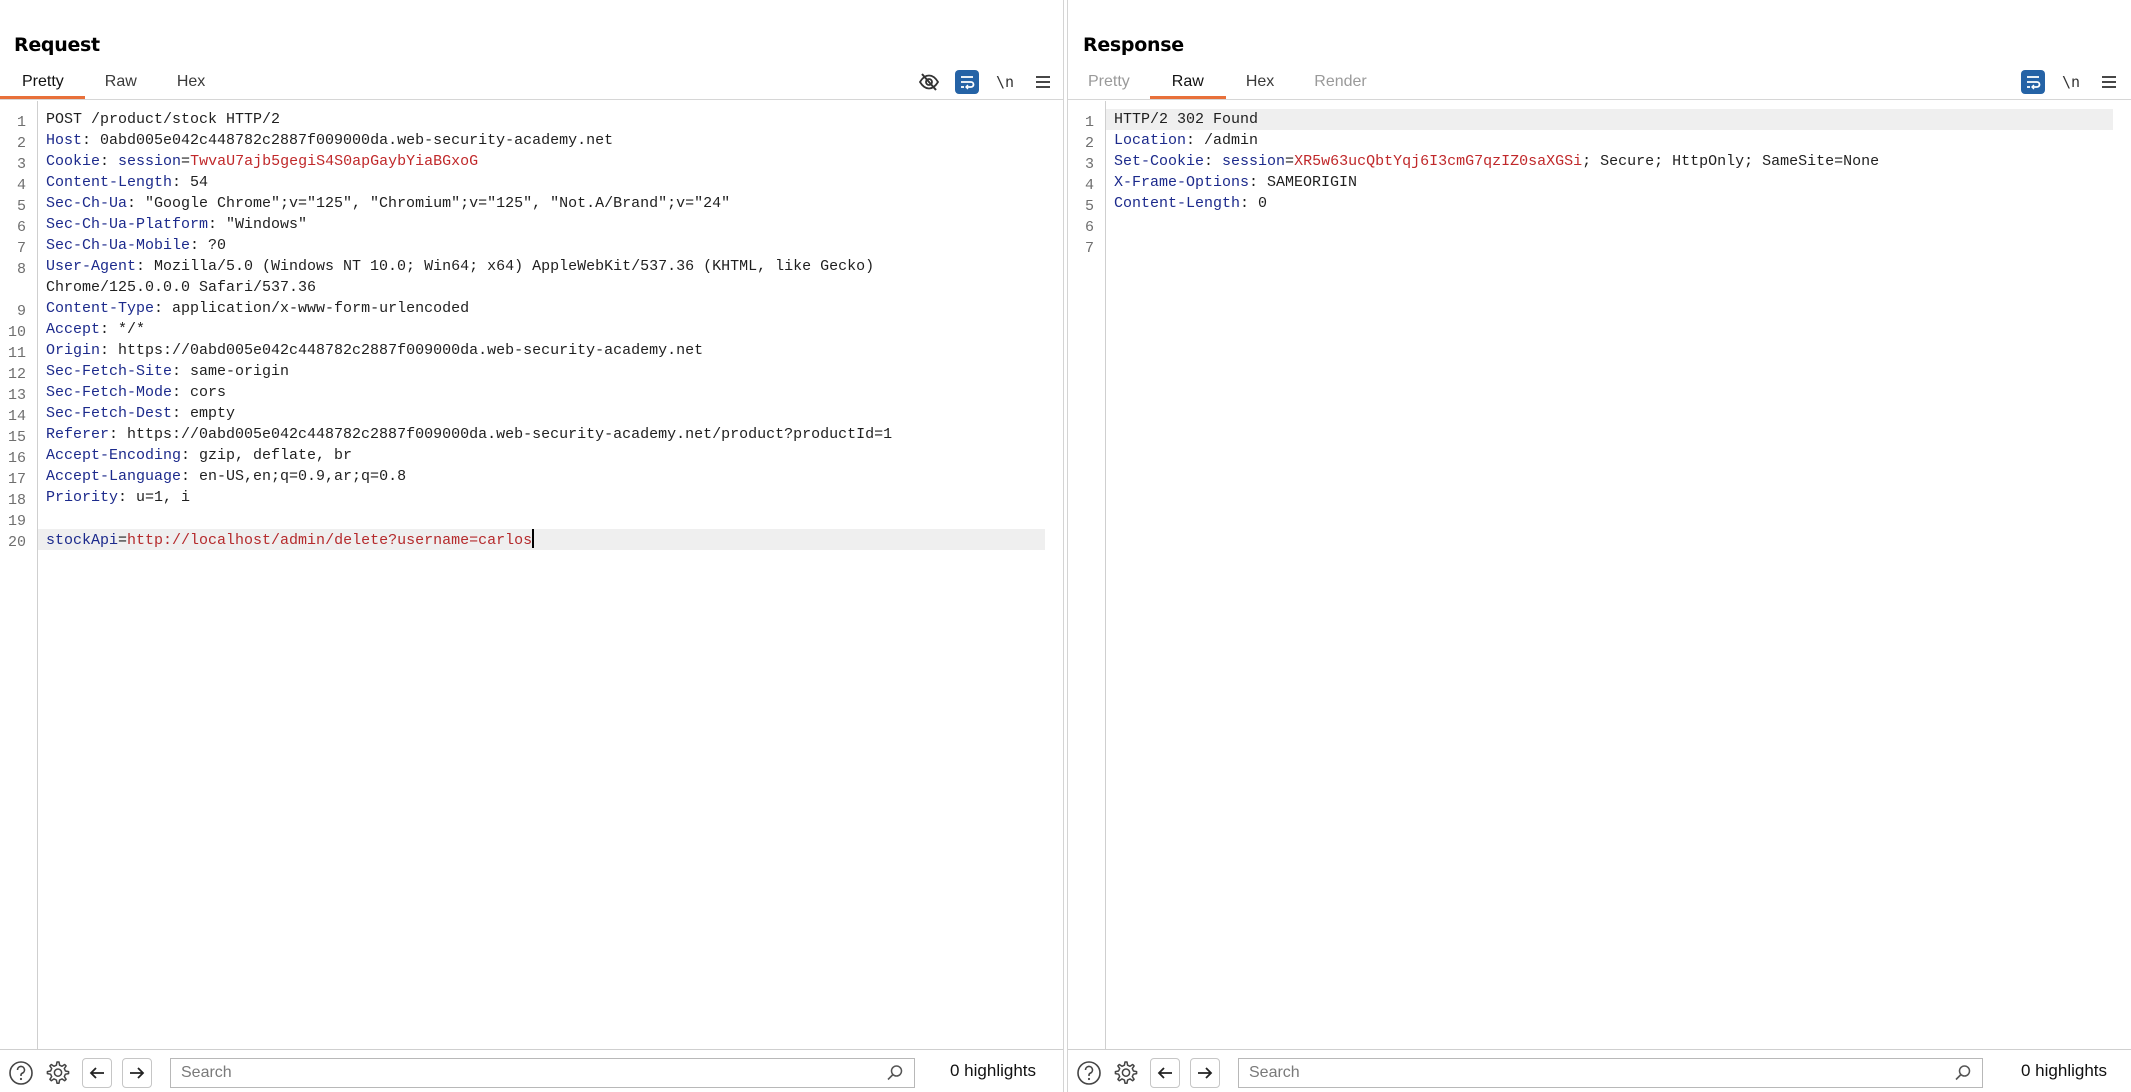 The image size is (2131, 1092). I want to click on code-line: 4 X-Frame-Options: SAMEORIGIN, so click(1599, 183).